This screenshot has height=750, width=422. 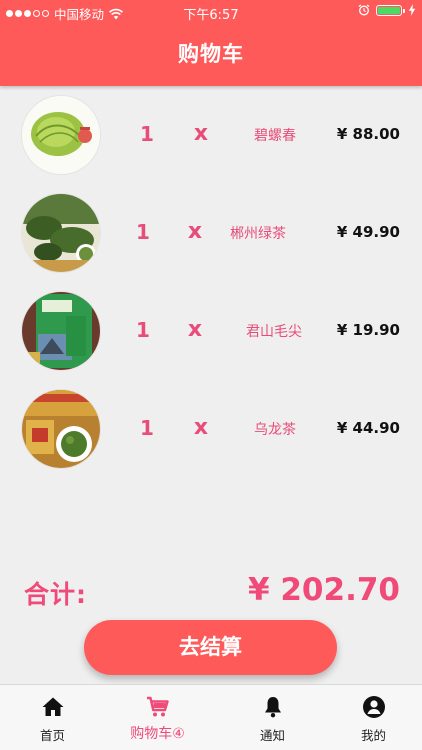 What do you see at coordinates (157, 734) in the screenshot?
I see `tab-label: 购物车④` at bounding box center [157, 734].